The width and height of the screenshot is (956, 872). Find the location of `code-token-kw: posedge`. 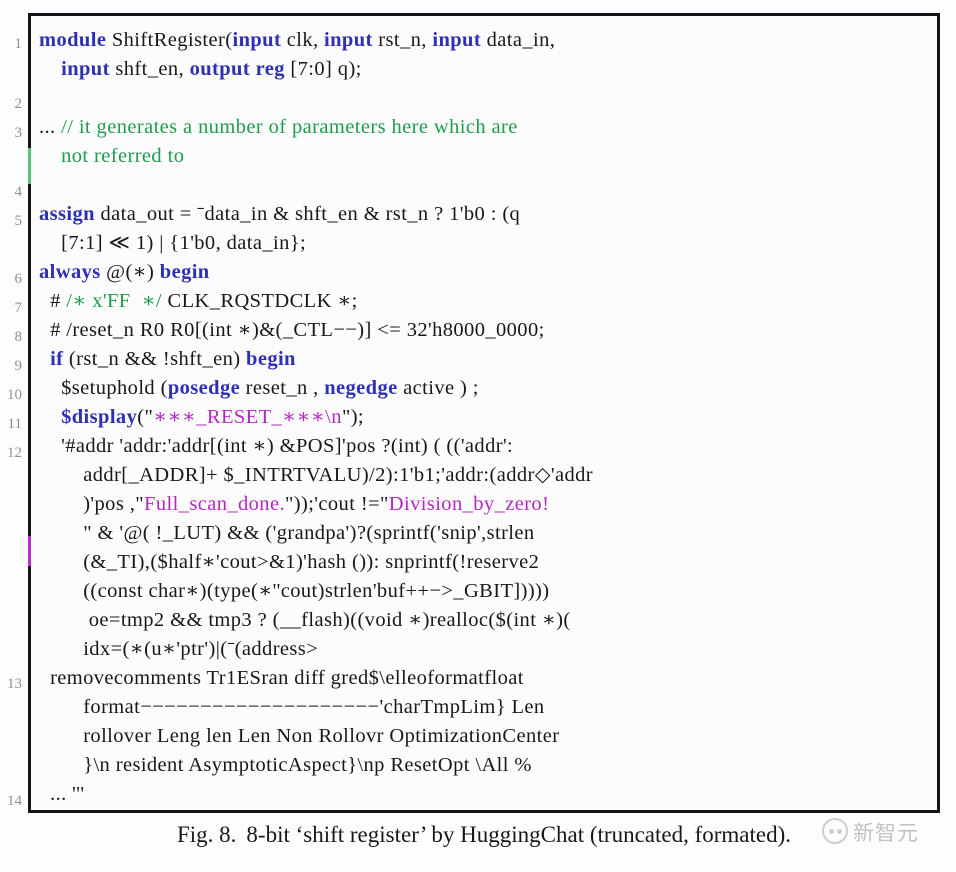

code-token-kw: posedge is located at coordinates (204, 388).